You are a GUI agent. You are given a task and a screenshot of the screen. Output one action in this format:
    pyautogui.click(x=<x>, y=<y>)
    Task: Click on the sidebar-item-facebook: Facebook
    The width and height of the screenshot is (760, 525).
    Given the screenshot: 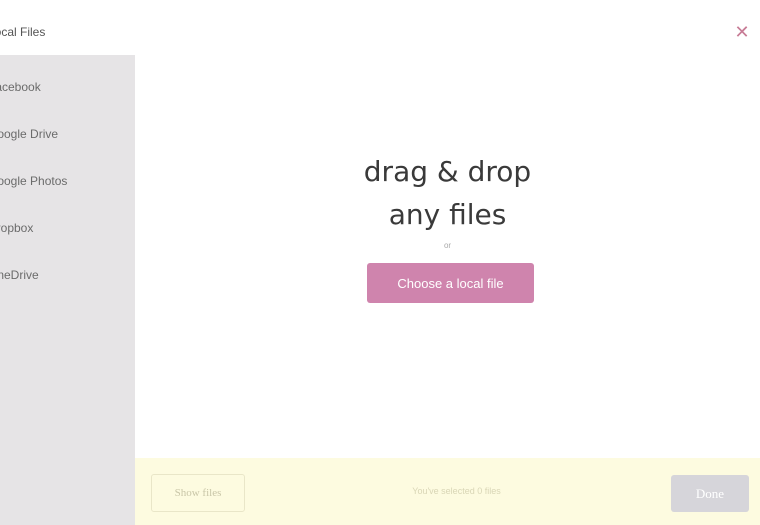 What is the action you would take?
    pyautogui.click(x=20, y=87)
    